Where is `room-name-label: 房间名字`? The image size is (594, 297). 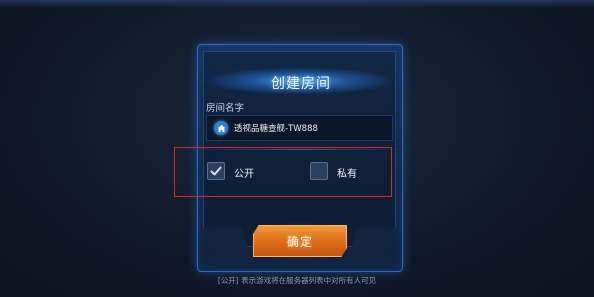
room-name-label: 房间名字 is located at coordinates (225, 108).